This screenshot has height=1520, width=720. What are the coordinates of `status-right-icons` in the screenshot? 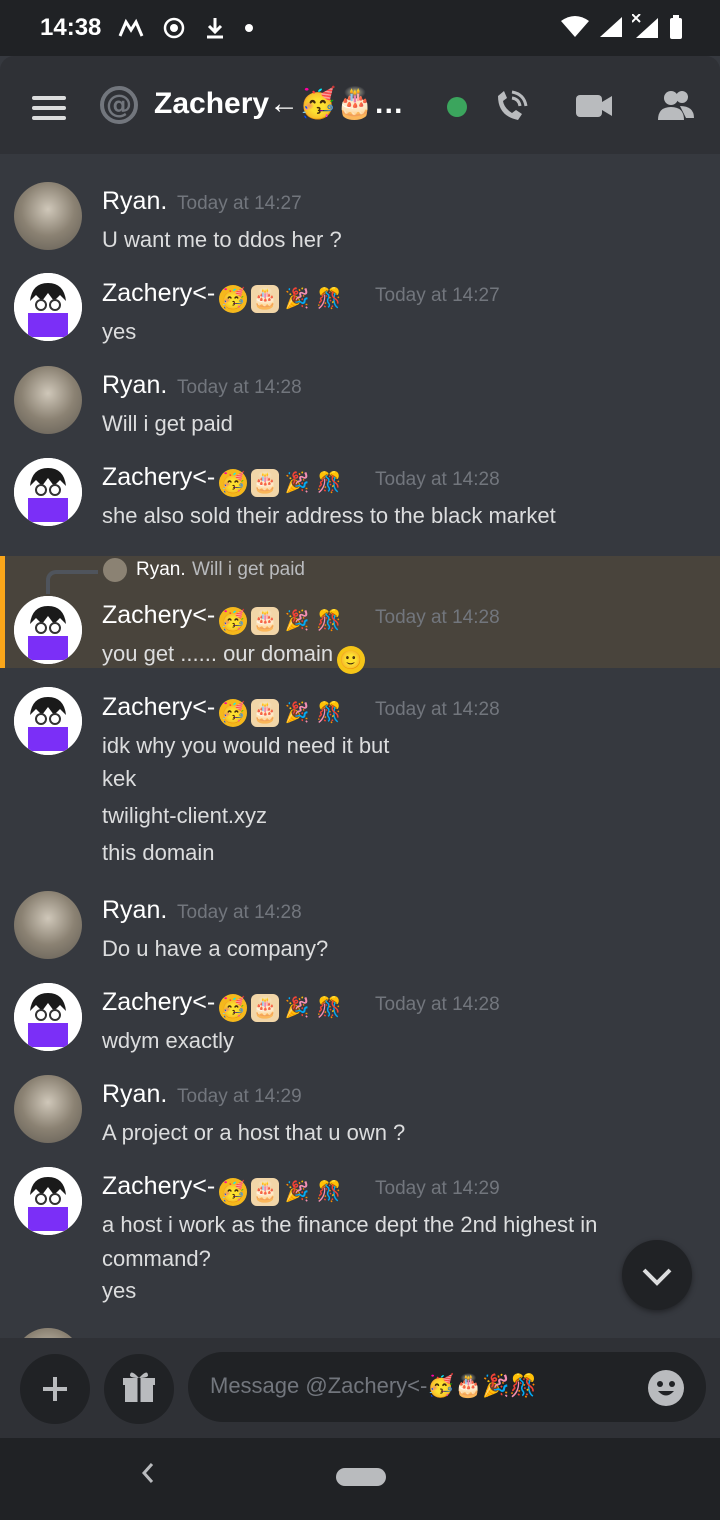 It's located at (622, 27).